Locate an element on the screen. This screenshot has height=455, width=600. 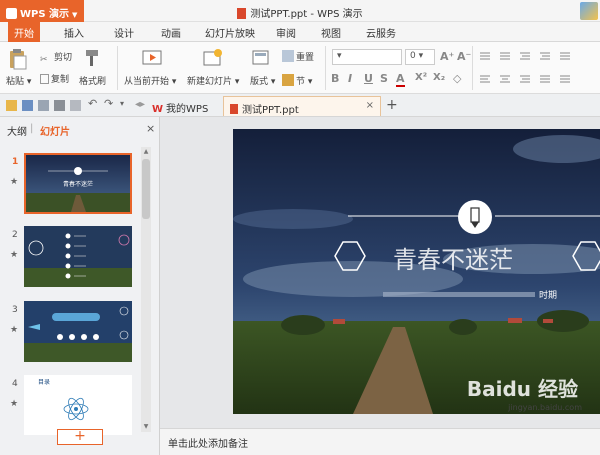
slide-number: 3 is located at coordinates (15, 310).